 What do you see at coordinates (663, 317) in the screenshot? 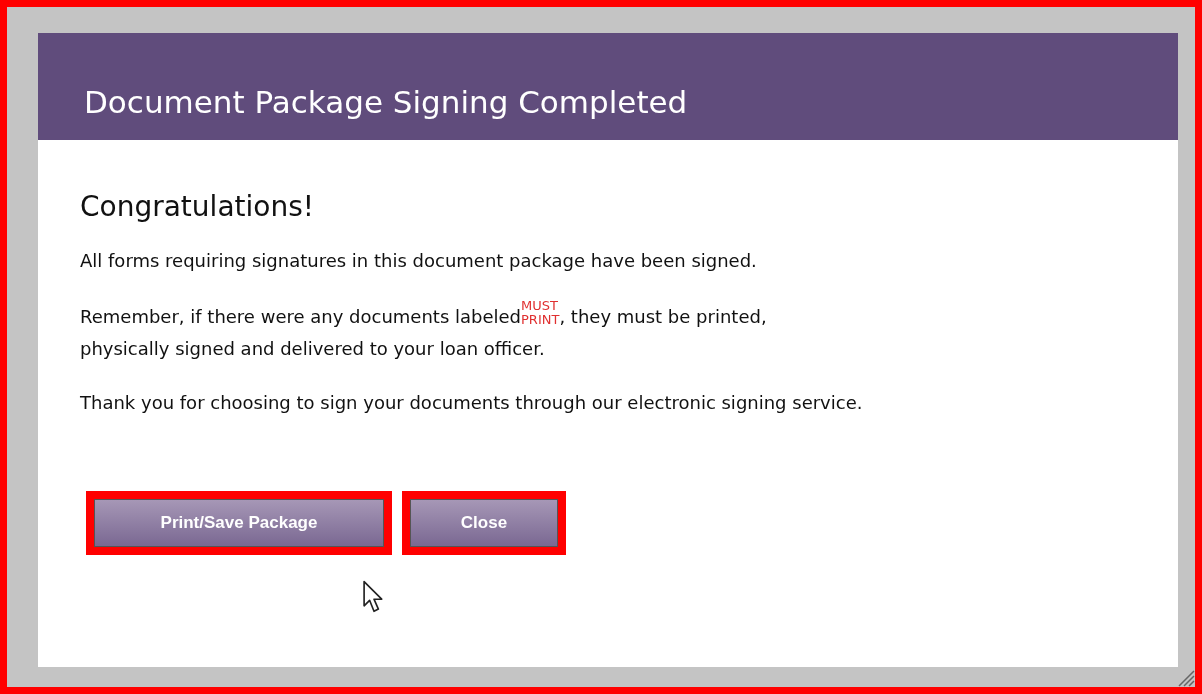
I see `reminder-text: , they must be printed,` at bounding box center [663, 317].